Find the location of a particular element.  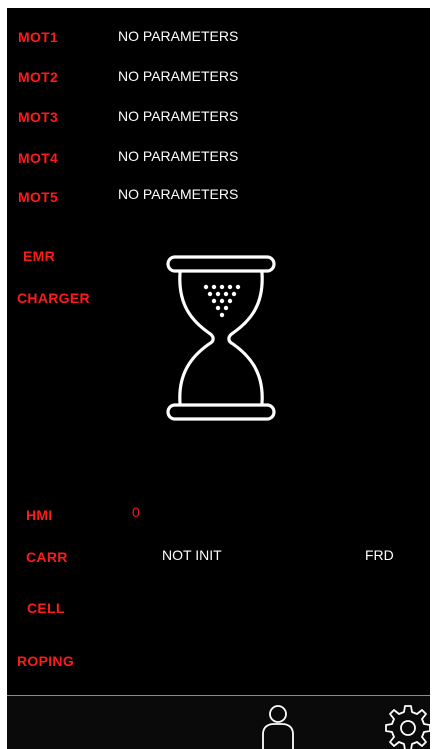

cell-label: CELL is located at coordinates (46, 608).